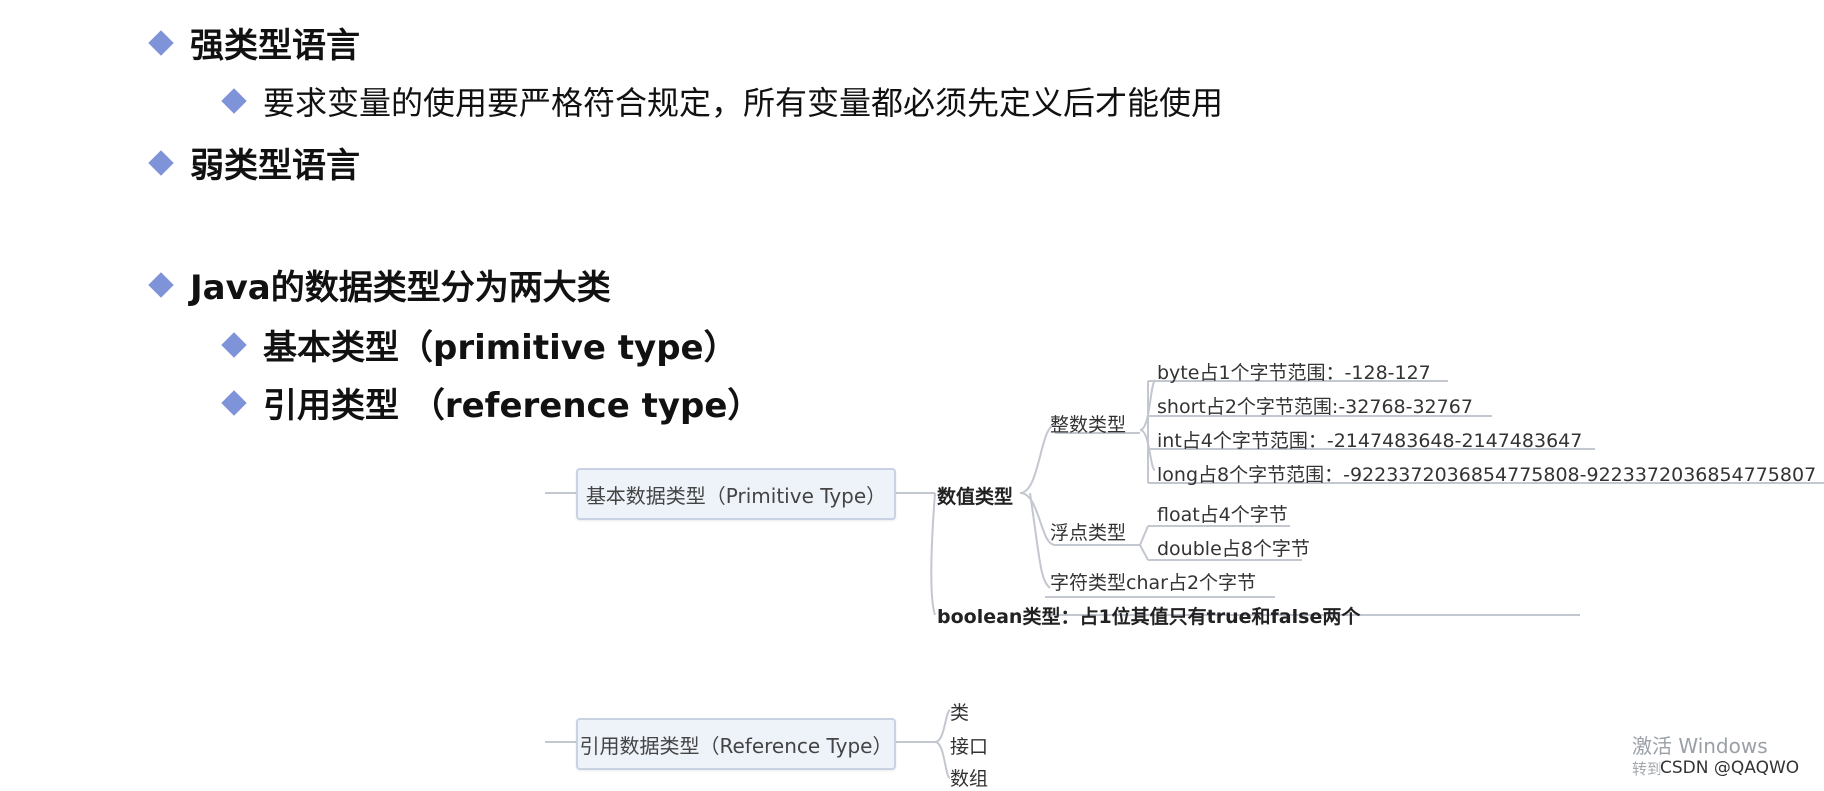  I want to click on bullet-text: Java的数据类型分为两大类, so click(400, 288).